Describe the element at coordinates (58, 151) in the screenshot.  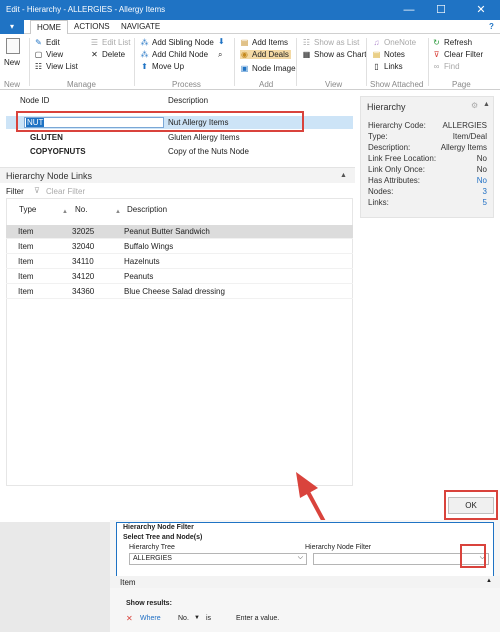
I see `node-id: COPYOFNUTS` at that location.